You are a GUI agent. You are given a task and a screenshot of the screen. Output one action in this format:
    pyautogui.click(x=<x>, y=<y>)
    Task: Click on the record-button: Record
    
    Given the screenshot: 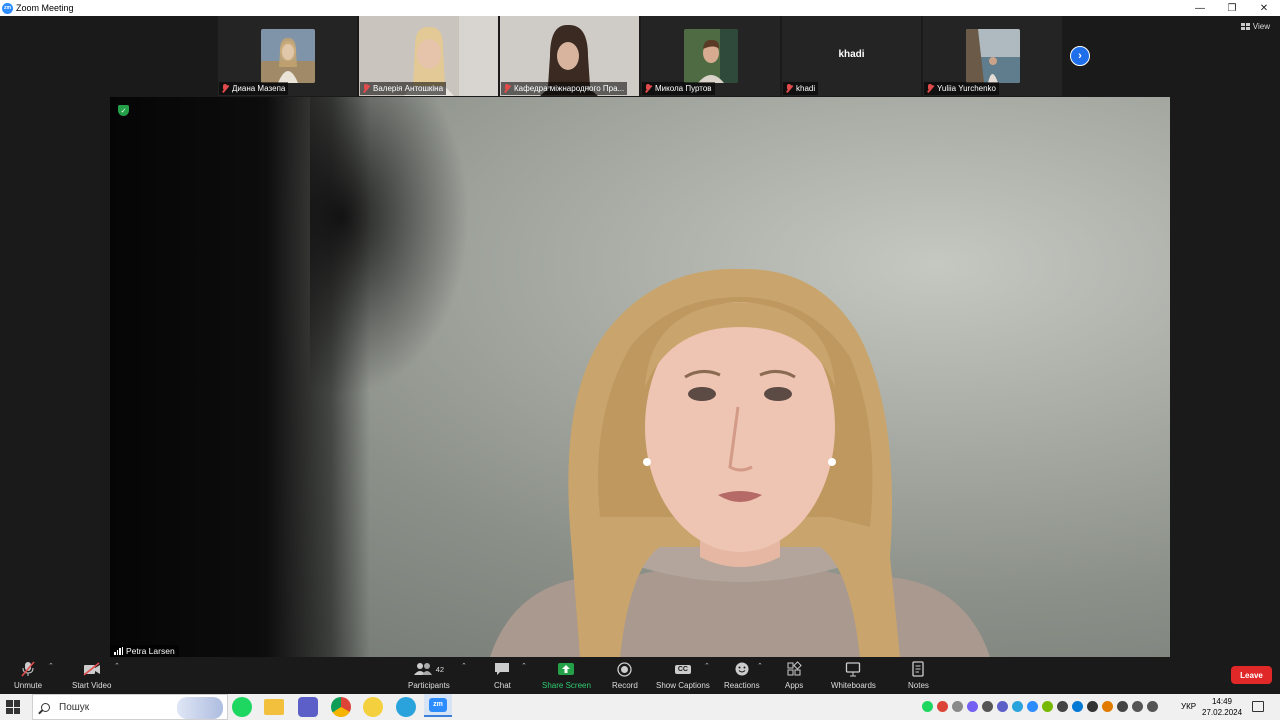 What is the action you would take?
    pyautogui.click(x=625, y=675)
    